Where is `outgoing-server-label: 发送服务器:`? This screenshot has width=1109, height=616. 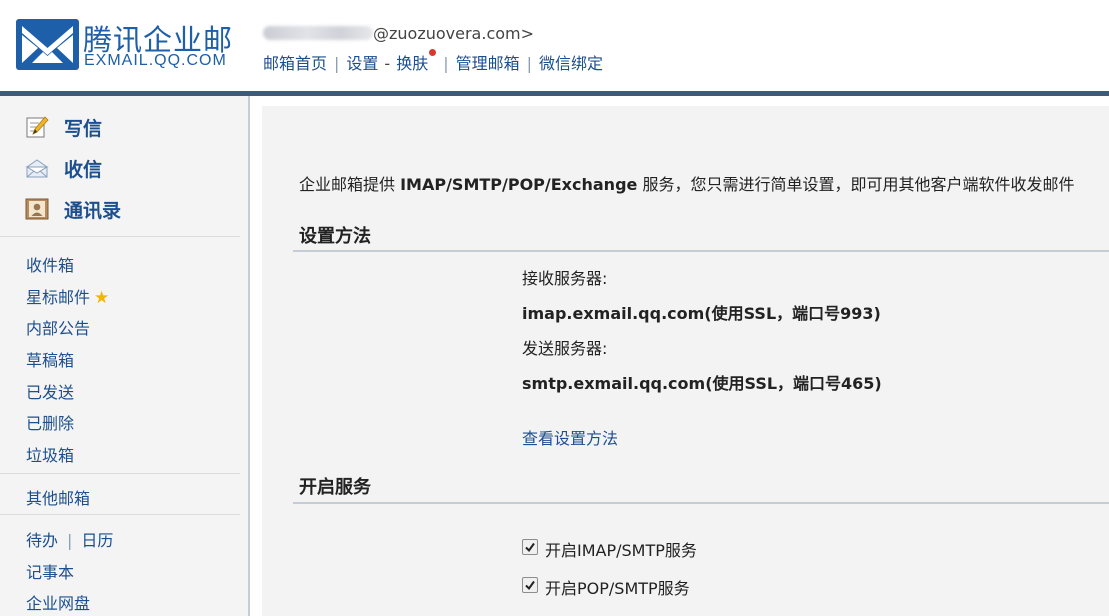 outgoing-server-label: 发送服务器: is located at coordinates (565, 348).